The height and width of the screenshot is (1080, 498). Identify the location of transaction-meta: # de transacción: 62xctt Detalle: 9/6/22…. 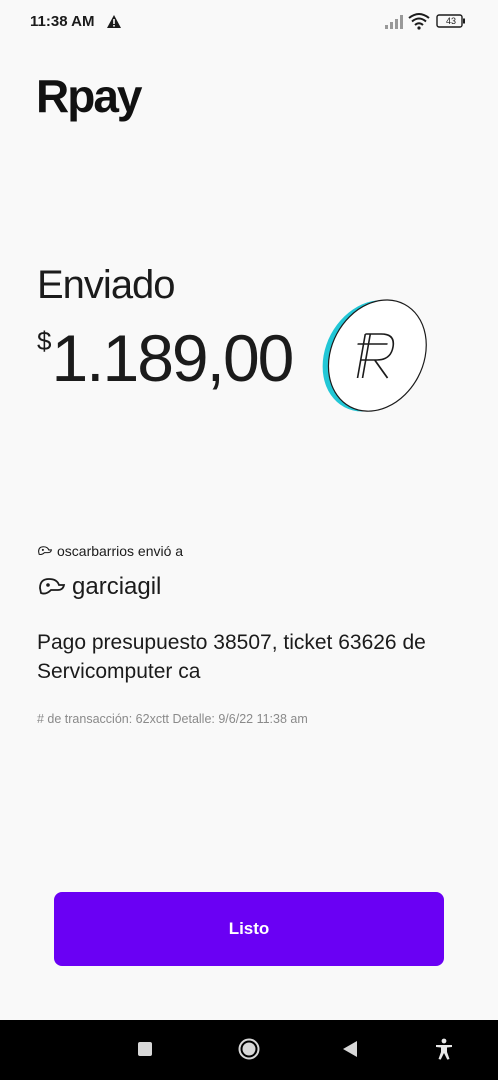
(172, 719).